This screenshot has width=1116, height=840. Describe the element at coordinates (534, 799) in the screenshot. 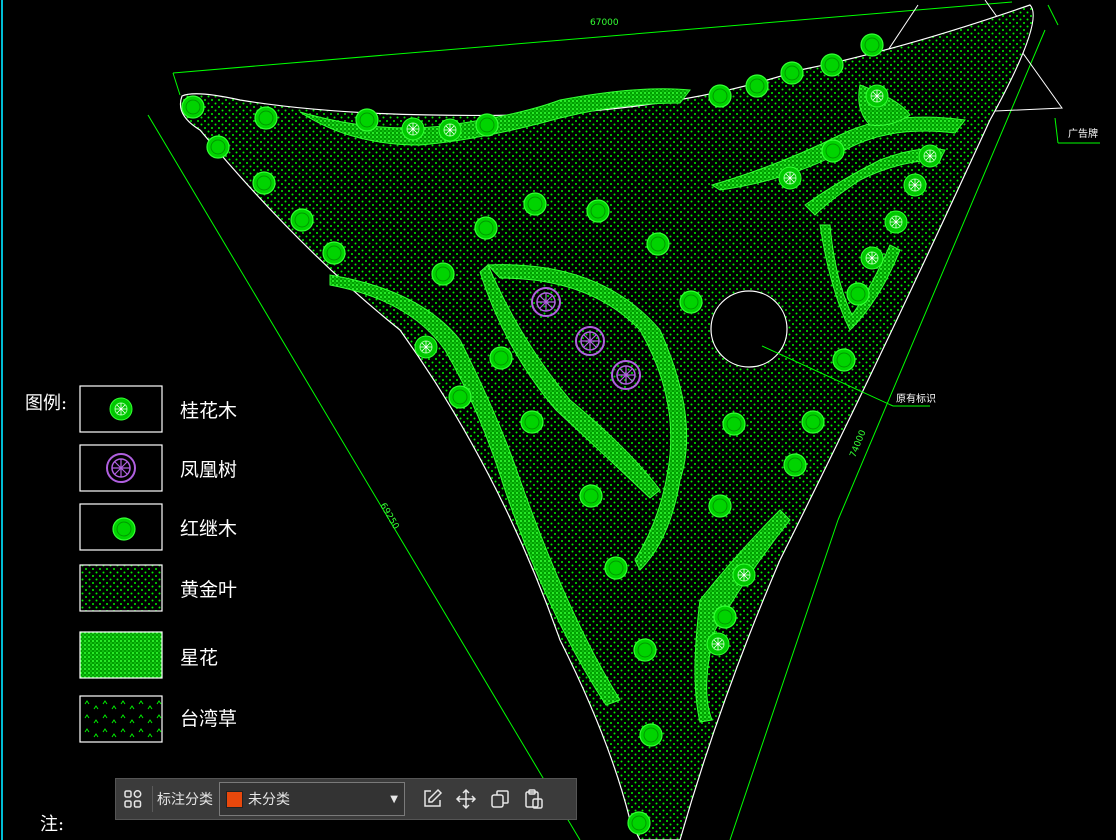

I see `paste-icon` at that location.